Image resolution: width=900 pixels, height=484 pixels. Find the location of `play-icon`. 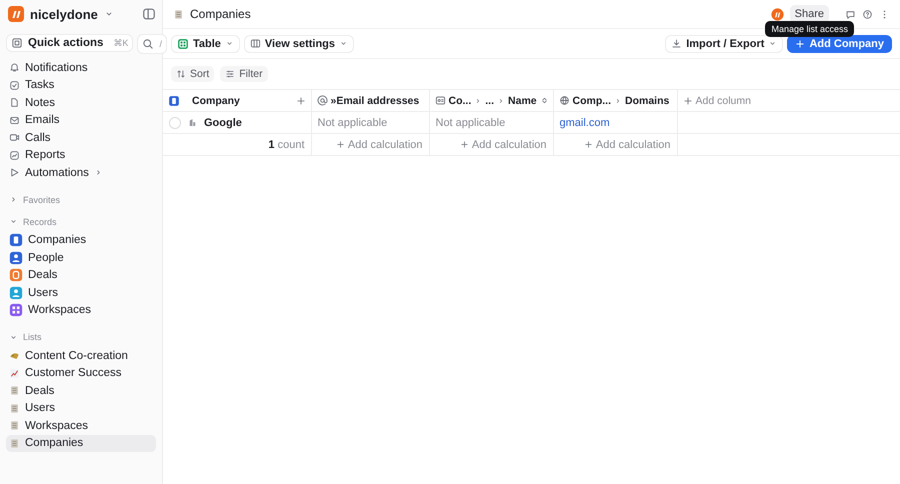

play-icon is located at coordinates (14, 172).